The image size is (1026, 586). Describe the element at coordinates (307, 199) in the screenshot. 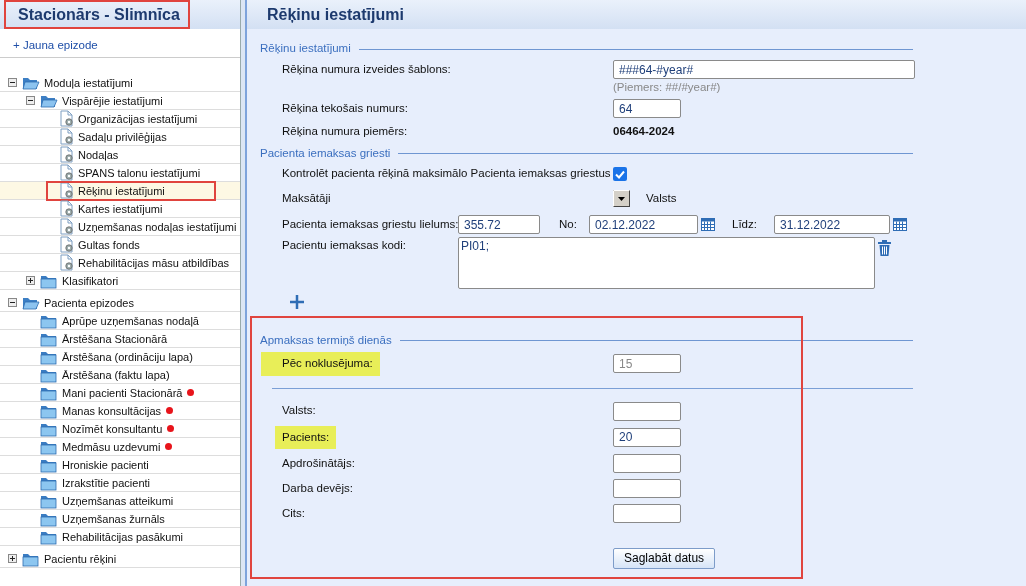

I see `field-label: Maksātāji` at that location.